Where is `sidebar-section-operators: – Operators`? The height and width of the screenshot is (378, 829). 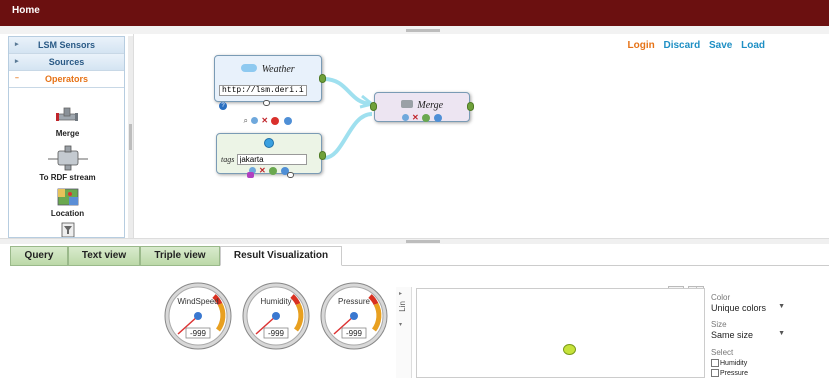 sidebar-section-operators: – Operators is located at coordinates (66, 79).